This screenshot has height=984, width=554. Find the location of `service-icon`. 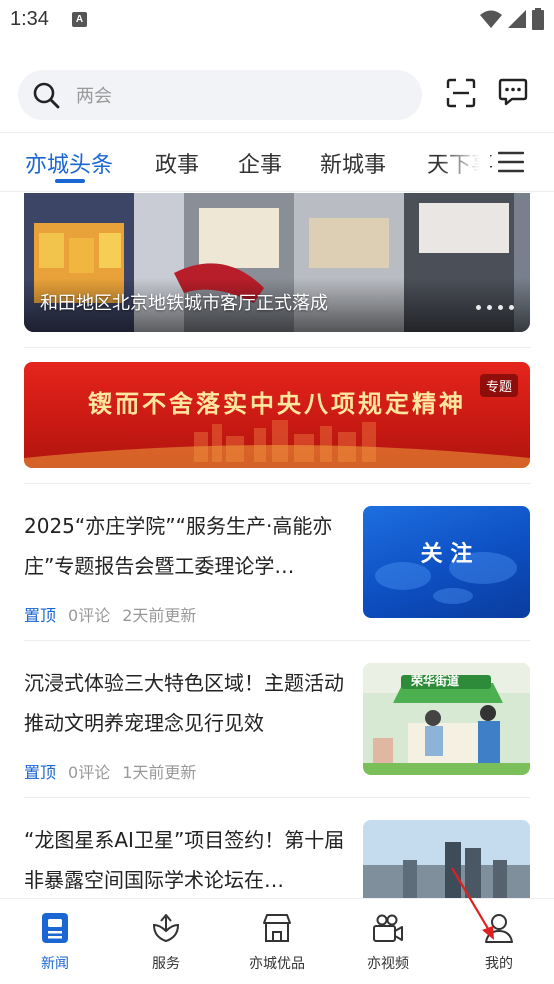

service-icon is located at coordinates (166, 928).